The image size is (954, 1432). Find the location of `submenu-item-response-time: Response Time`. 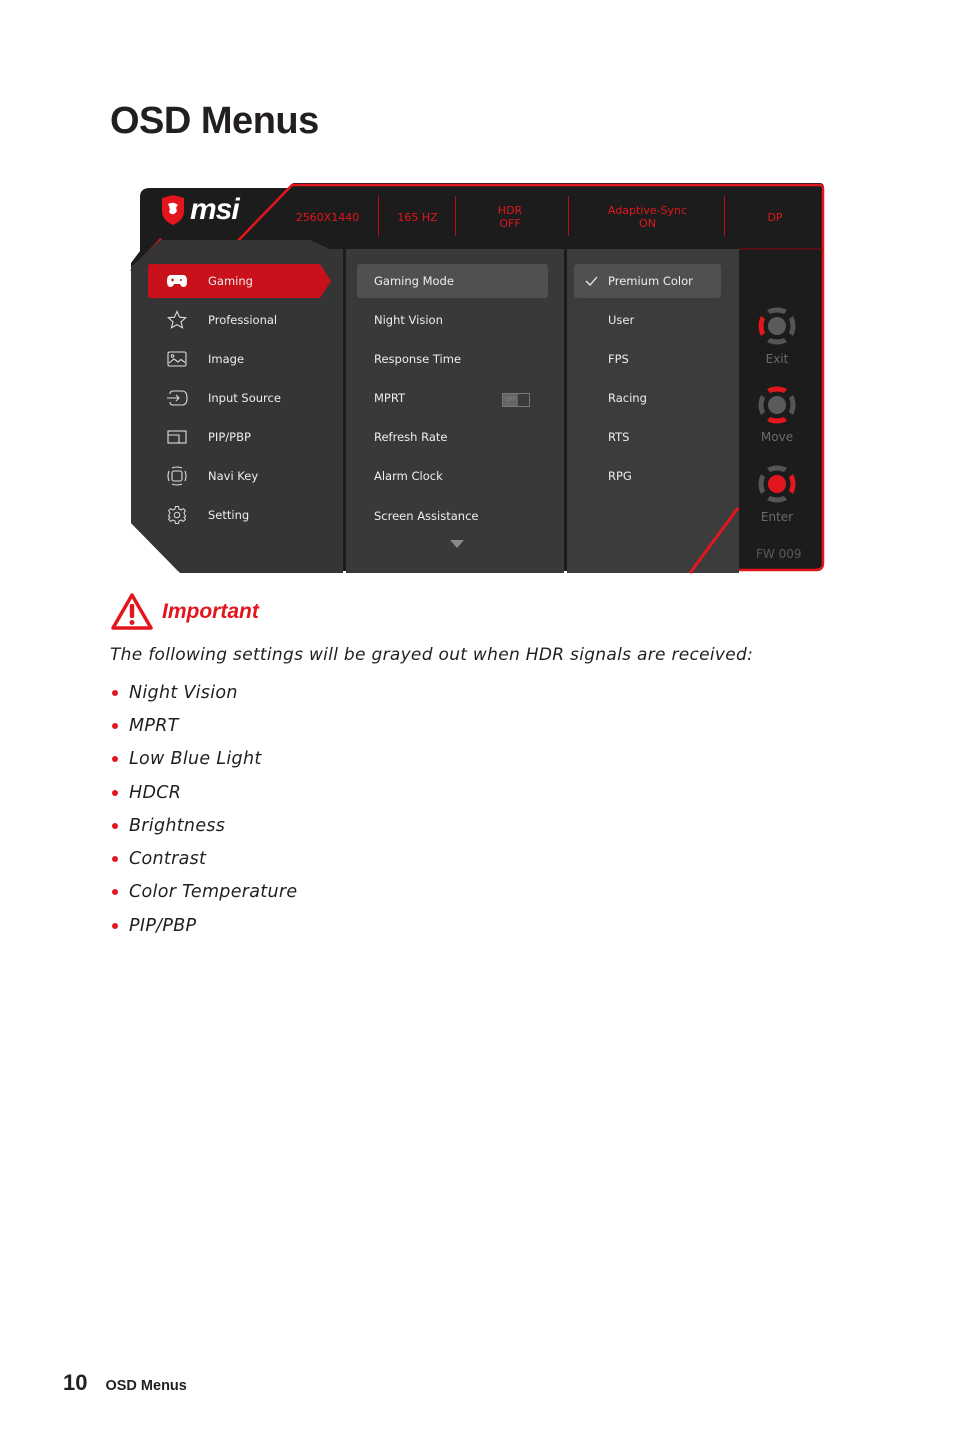

submenu-item-response-time: Response Time is located at coordinates (452, 359).